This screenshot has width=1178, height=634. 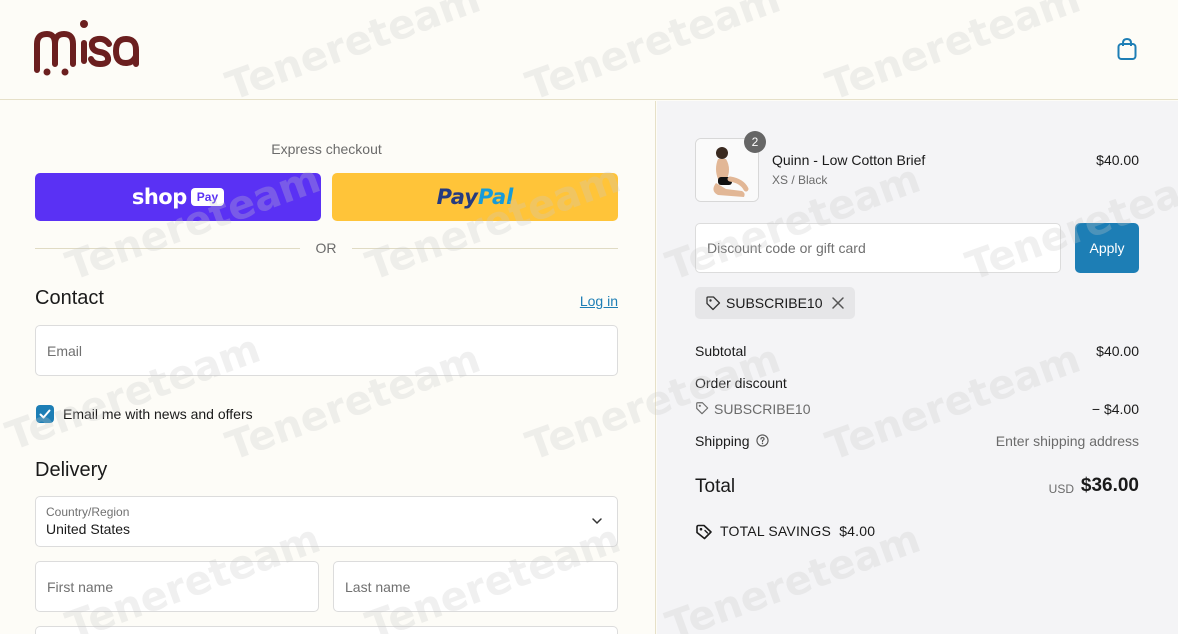 What do you see at coordinates (721, 351) in the screenshot?
I see `subtotal-label: Subtotal` at bounding box center [721, 351].